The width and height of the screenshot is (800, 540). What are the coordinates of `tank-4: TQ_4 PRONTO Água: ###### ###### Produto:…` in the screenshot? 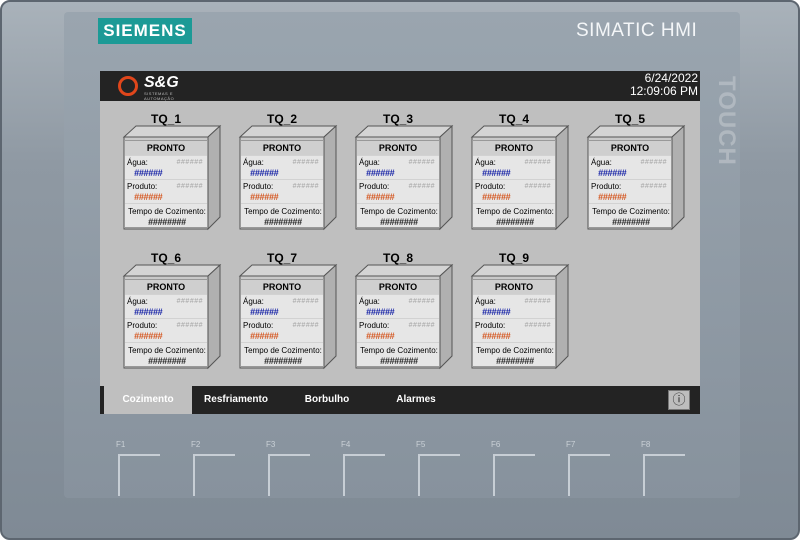 It's located at (517, 171).